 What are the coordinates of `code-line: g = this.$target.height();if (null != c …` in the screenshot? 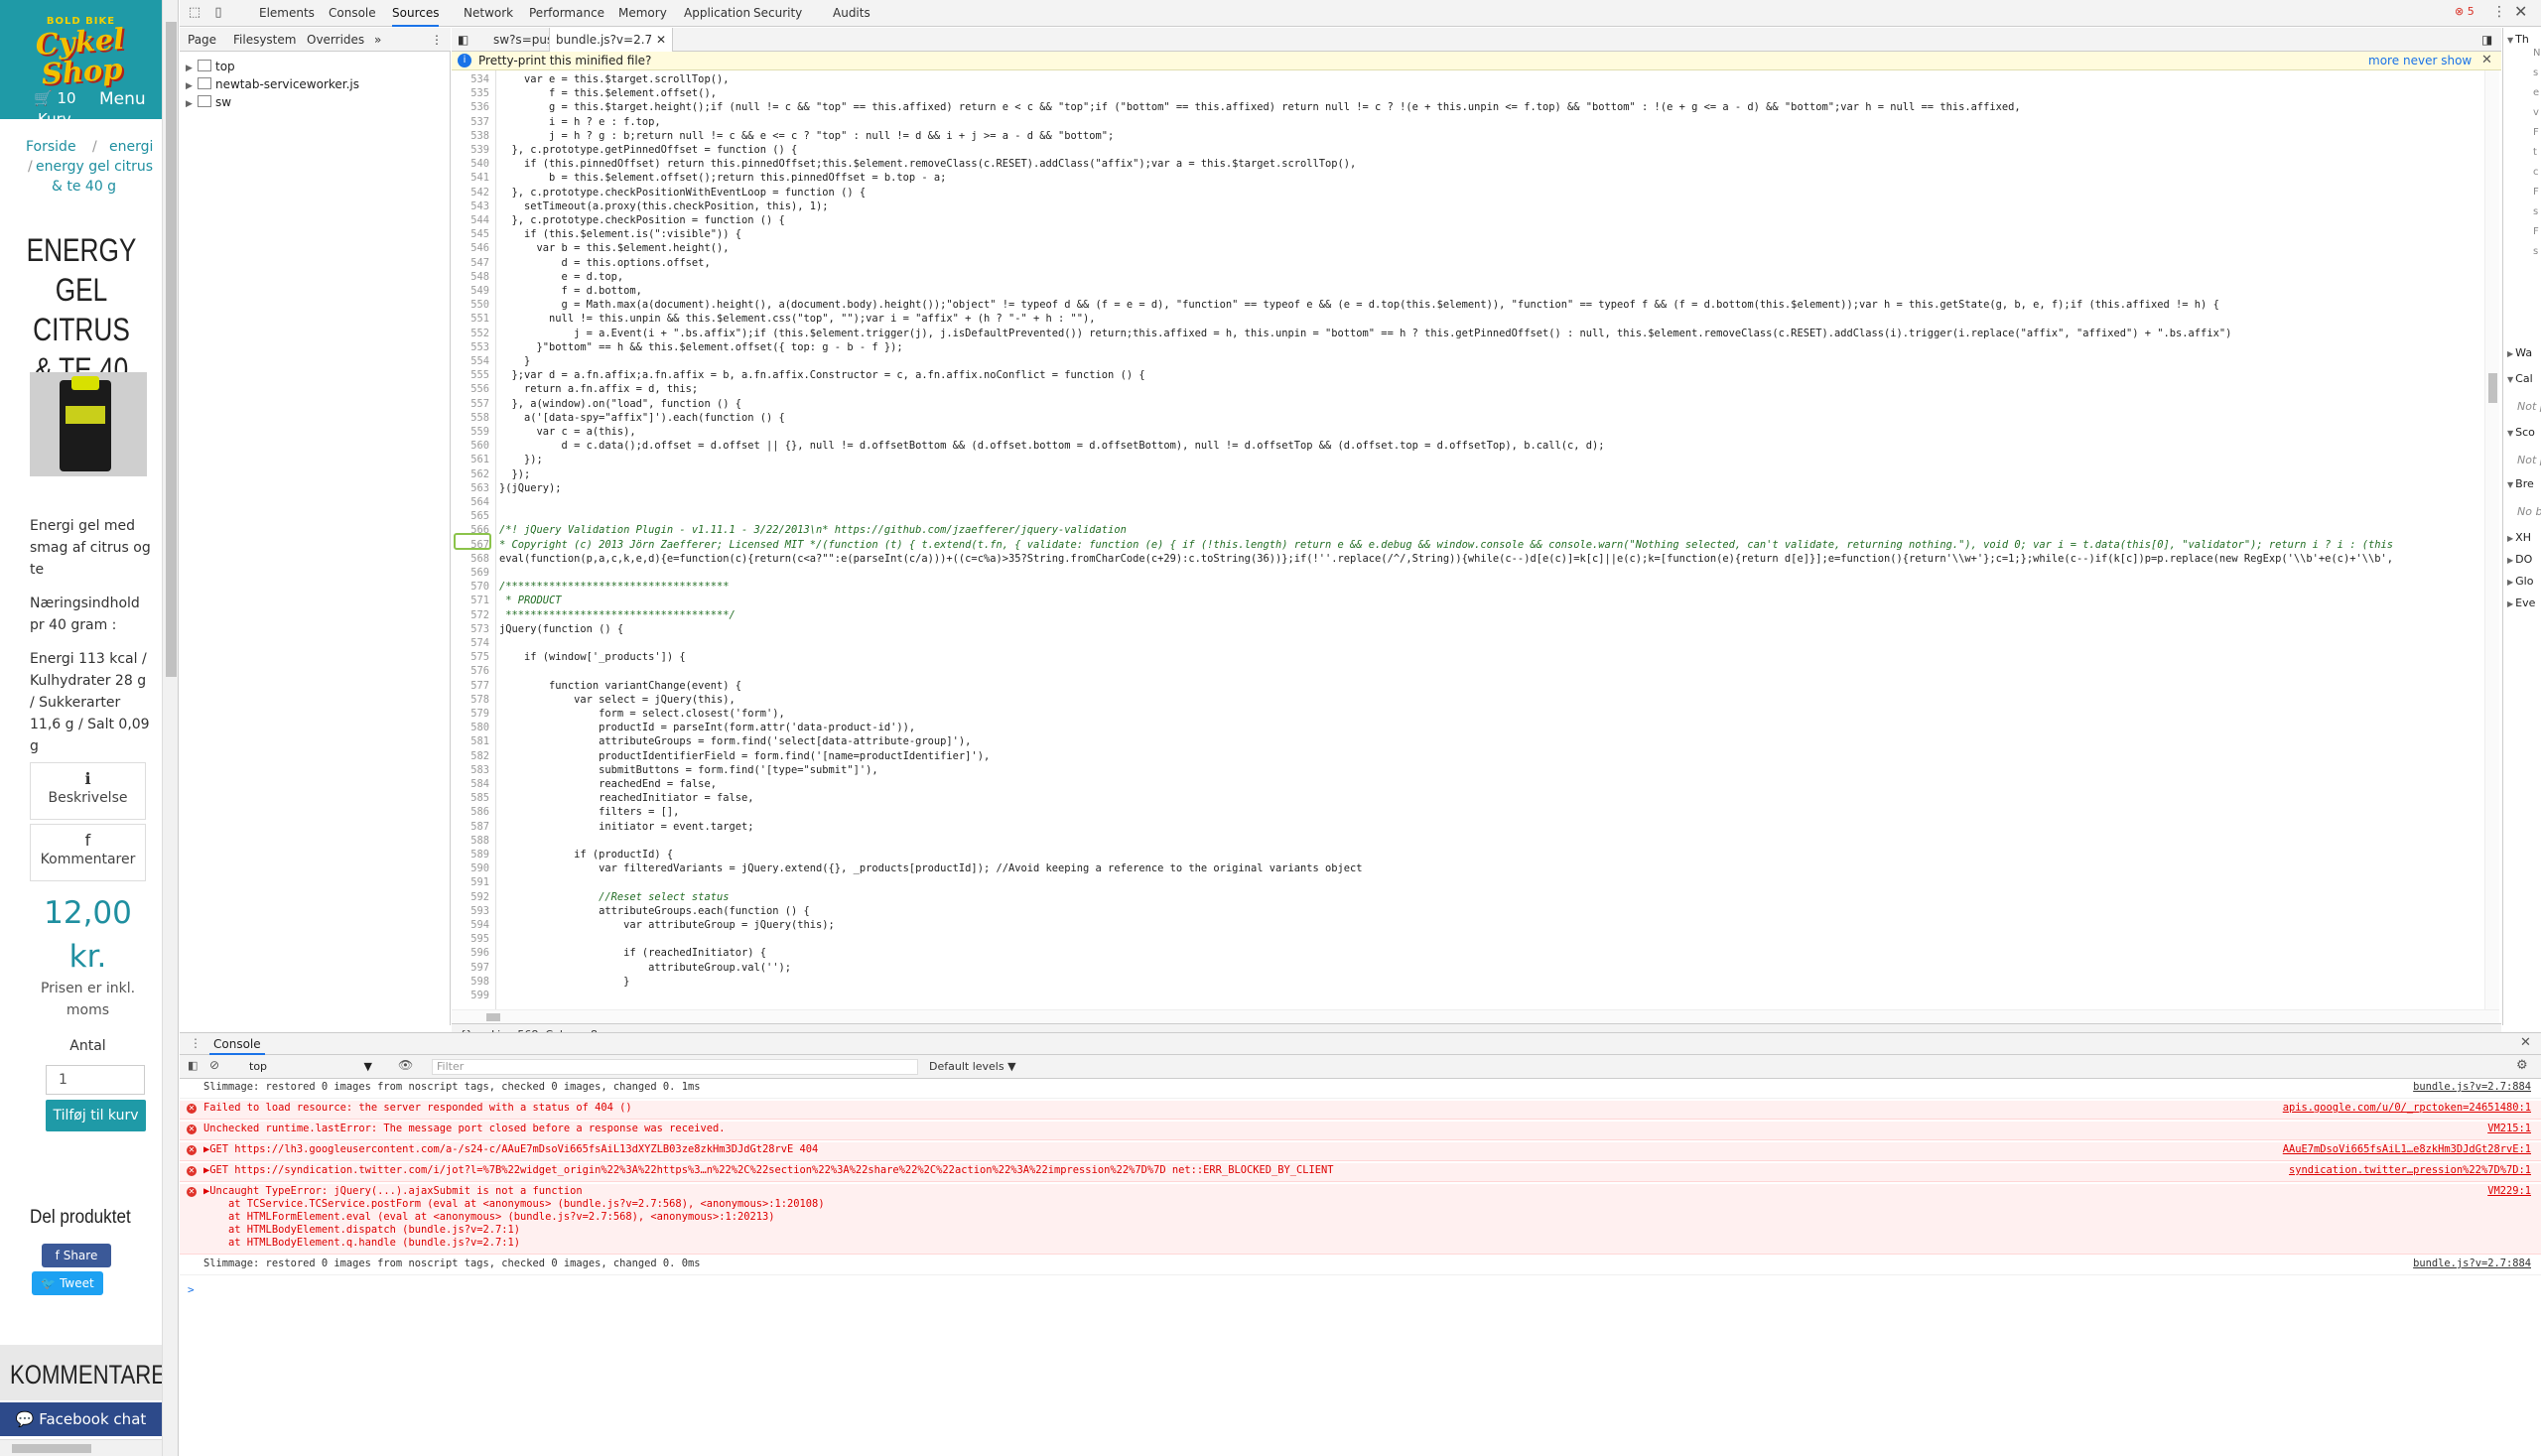 It's located at (1486, 107).